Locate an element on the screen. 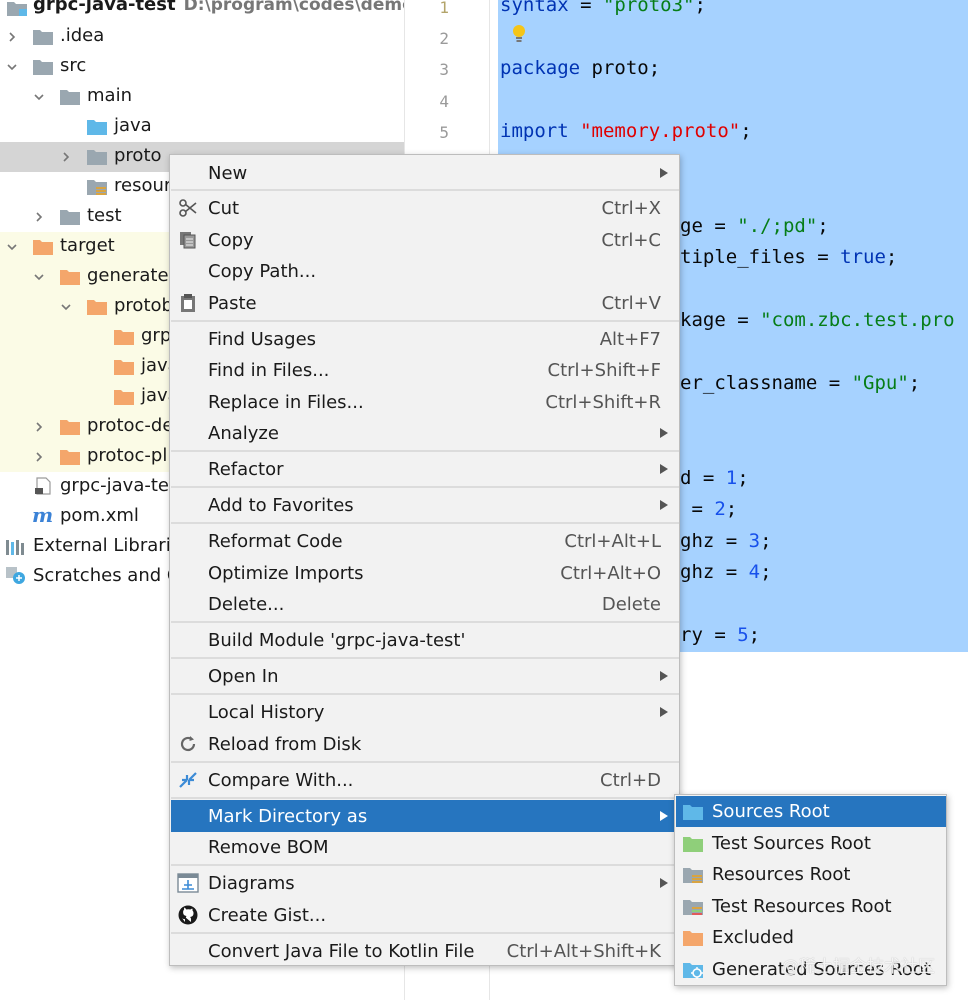 The image size is (968, 1000). menu-shortcut: Ctrl+V is located at coordinates (631, 303).